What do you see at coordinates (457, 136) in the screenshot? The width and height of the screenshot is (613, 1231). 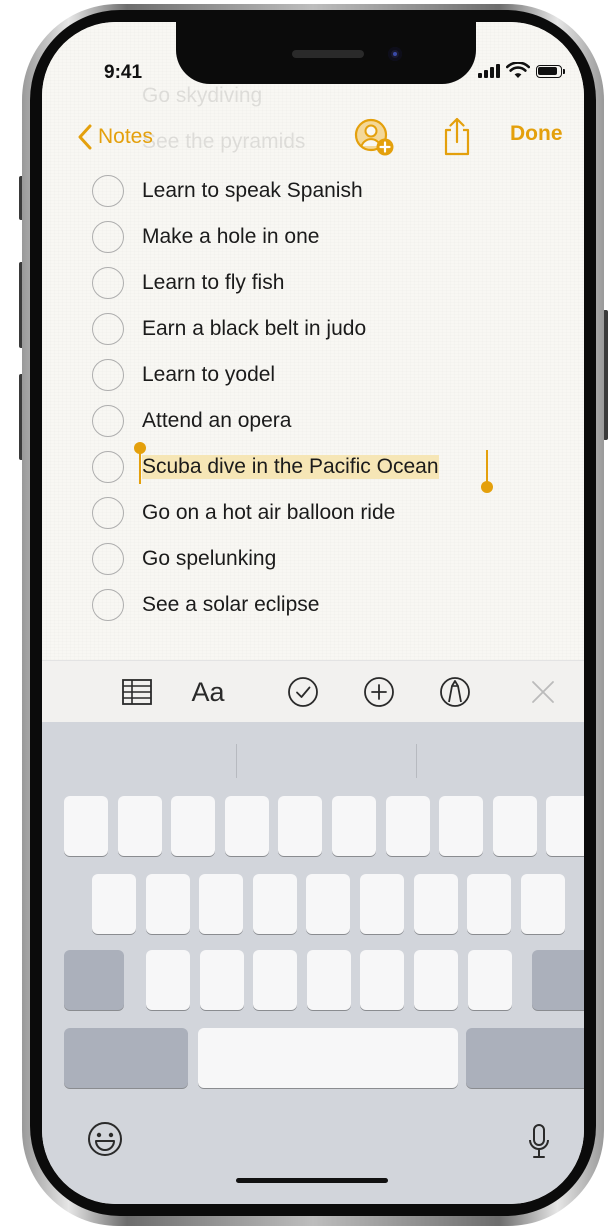 I see `share-icon` at bounding box center [457, 136].